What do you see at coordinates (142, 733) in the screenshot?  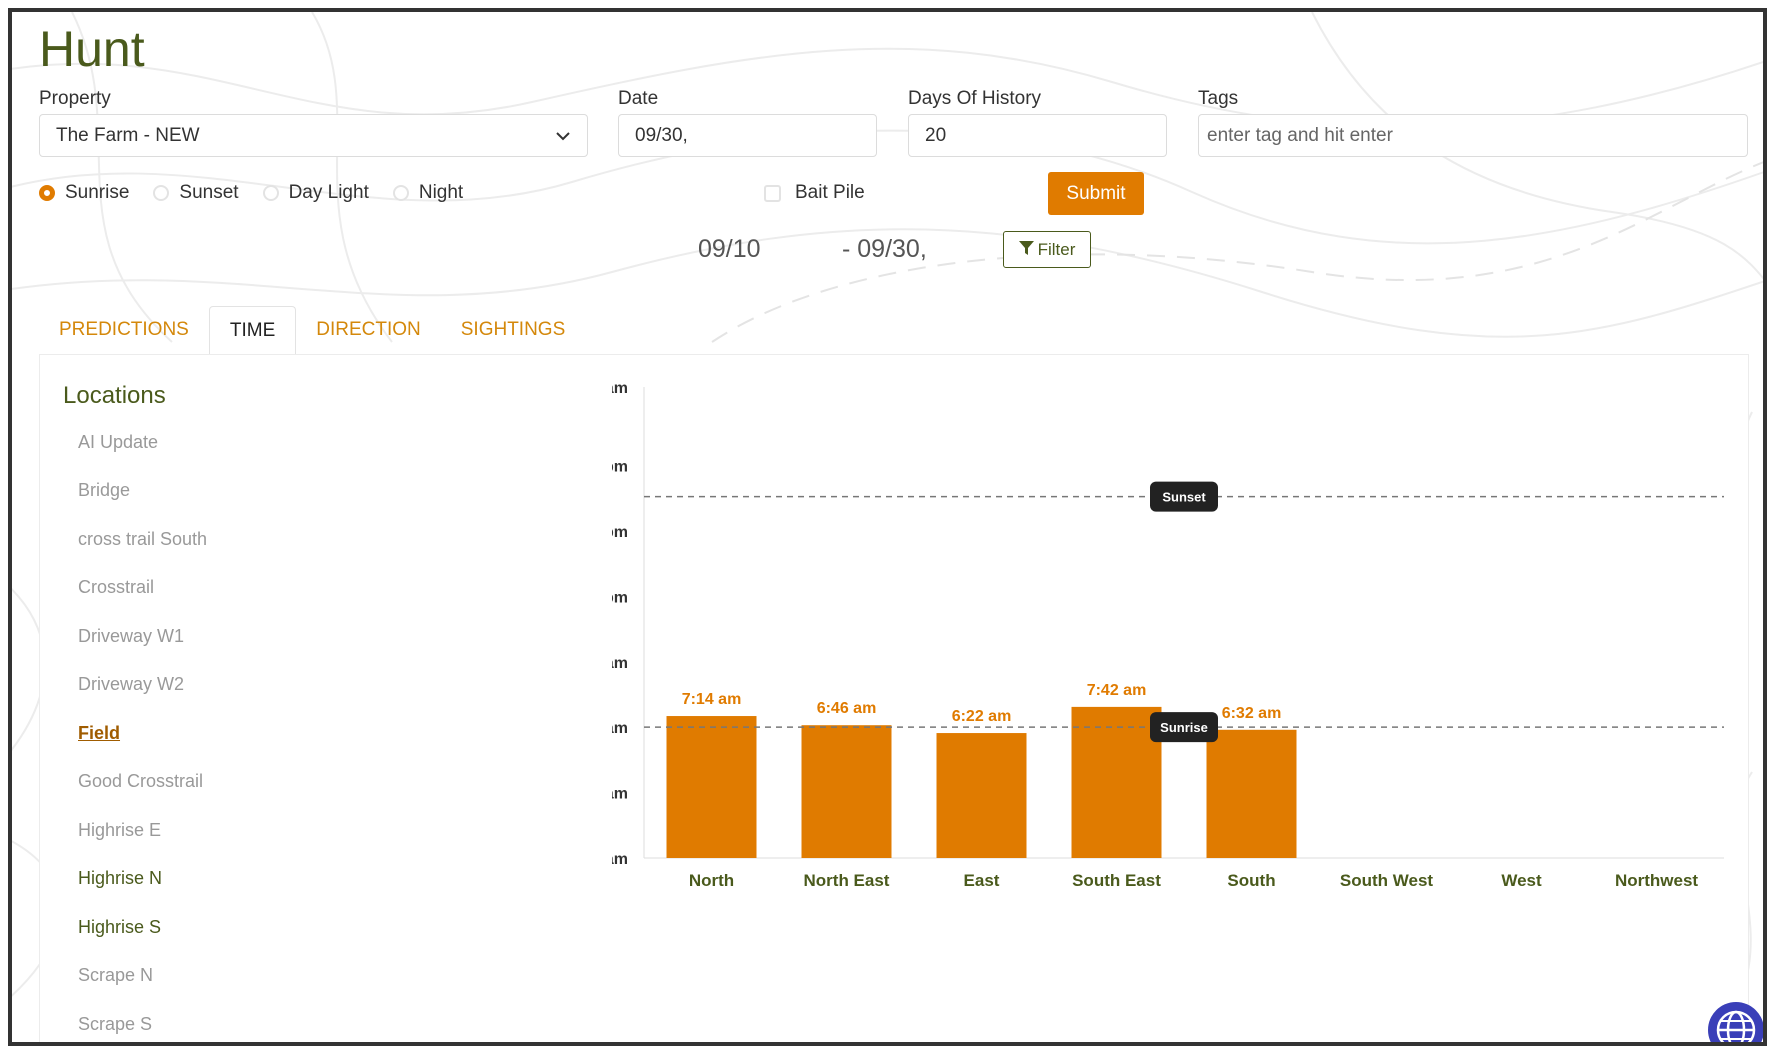 I see `location-item: Field` at bounding box center [142, 733].